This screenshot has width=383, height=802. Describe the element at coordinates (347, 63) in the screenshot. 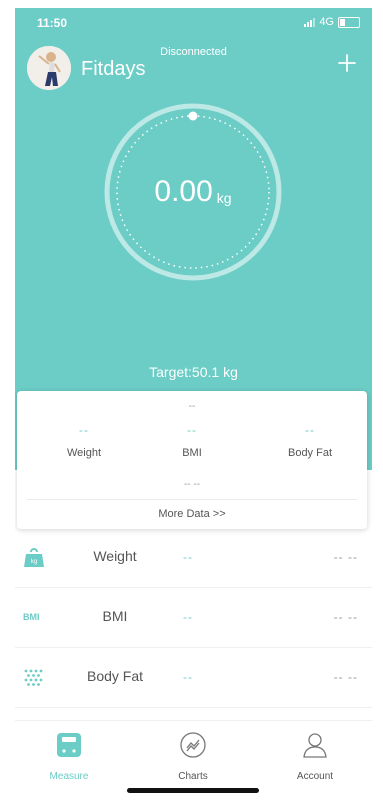

I see `plus-icon` at that location.